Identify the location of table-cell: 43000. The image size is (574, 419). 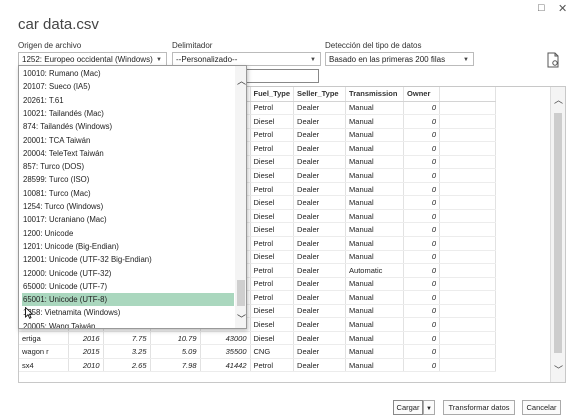
(225, 338).